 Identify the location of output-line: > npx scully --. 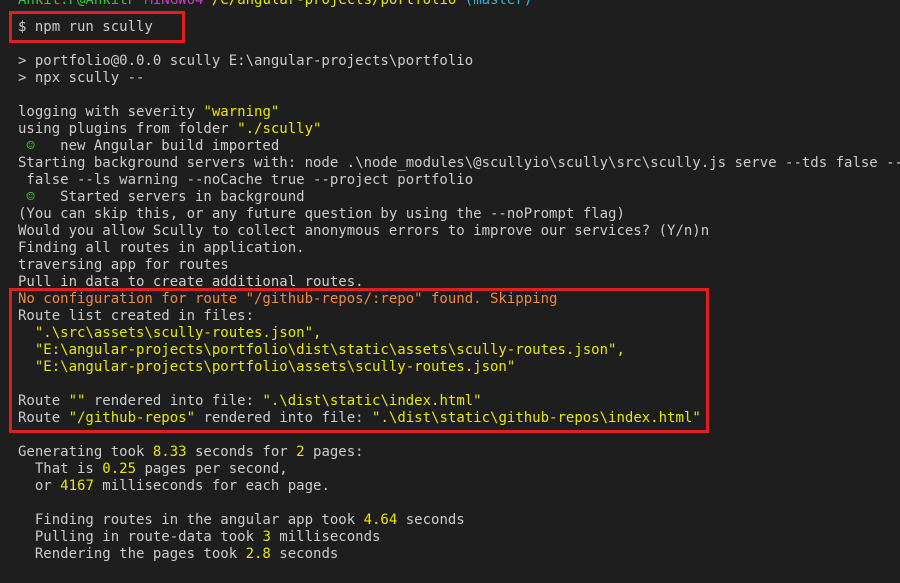
(81, 78).